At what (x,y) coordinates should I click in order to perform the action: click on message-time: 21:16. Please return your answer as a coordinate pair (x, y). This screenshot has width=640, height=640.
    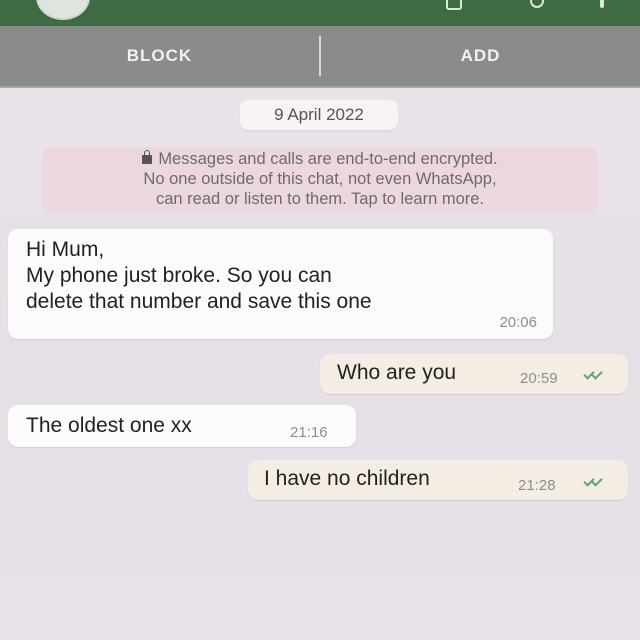
    Looking at the image, I should click on (309, 432).